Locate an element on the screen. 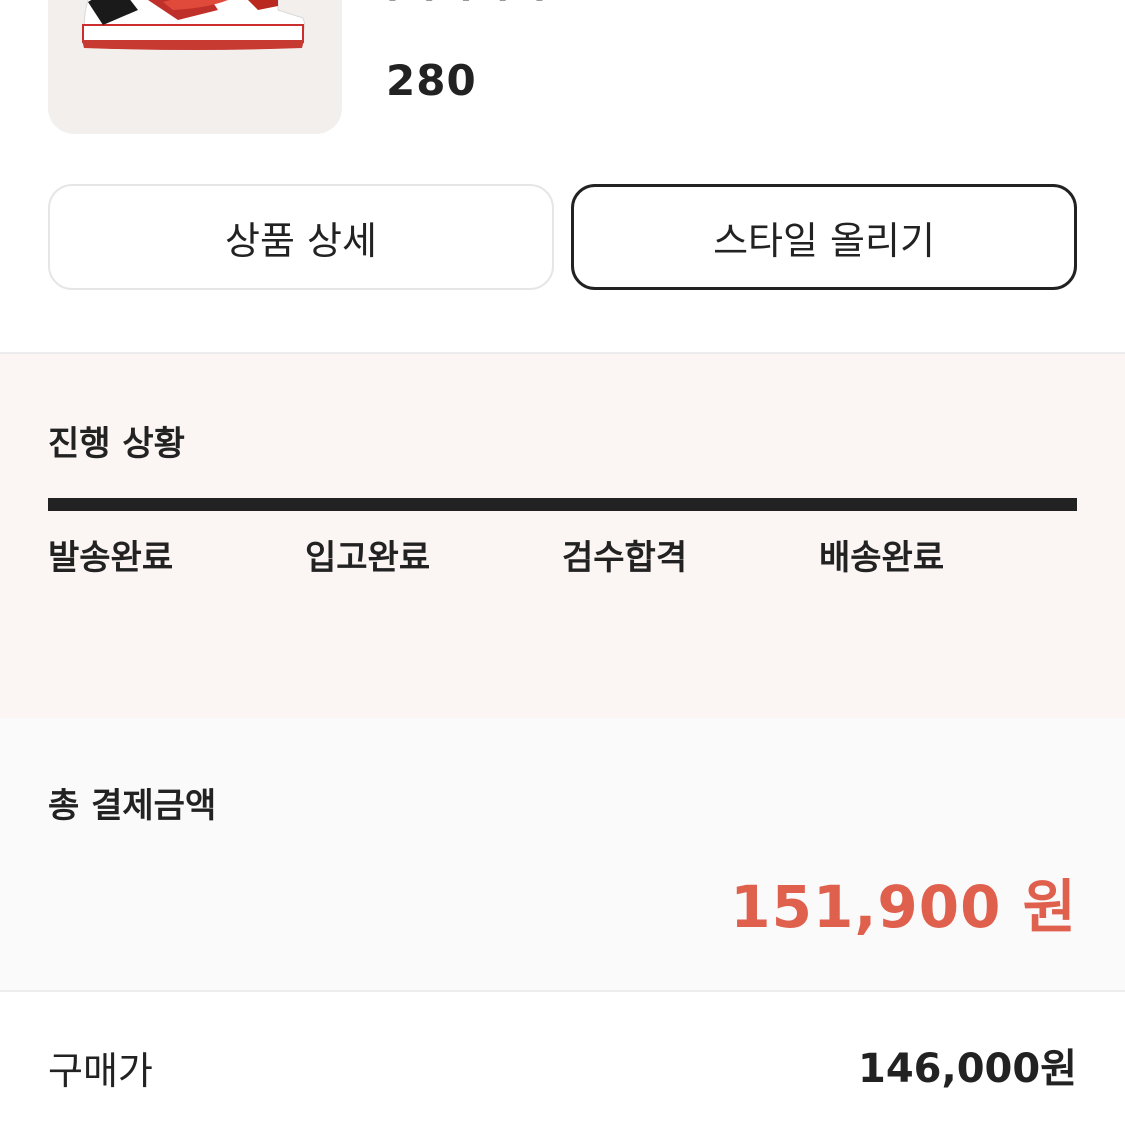 This screenshot has width=1125, height=1125. payment-title: 총 결제금액 is located at coordinates (132, 806).